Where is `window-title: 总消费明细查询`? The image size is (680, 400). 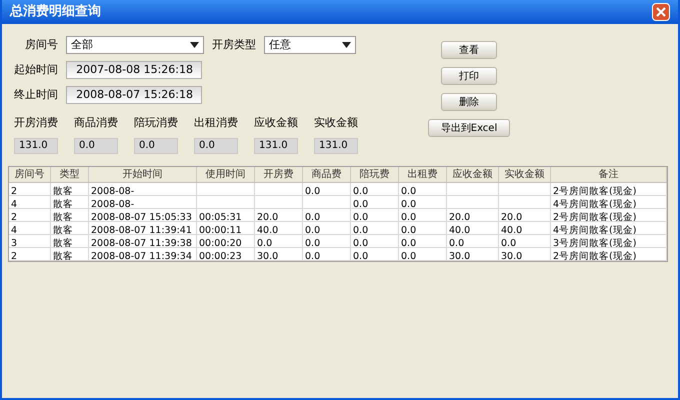 window-title: 总消费明细查询 is located at coordinates (55, 12).